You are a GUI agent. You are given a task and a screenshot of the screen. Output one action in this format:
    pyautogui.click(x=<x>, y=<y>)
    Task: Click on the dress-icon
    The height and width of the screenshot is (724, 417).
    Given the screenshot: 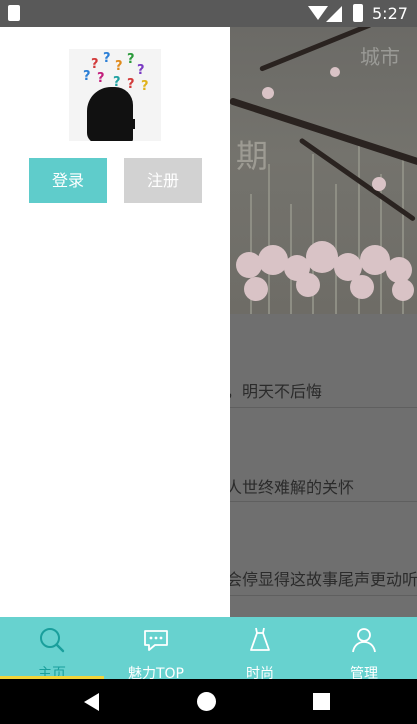 What is the action you would take?
    pyautogui.click(x=260, y=639)
    